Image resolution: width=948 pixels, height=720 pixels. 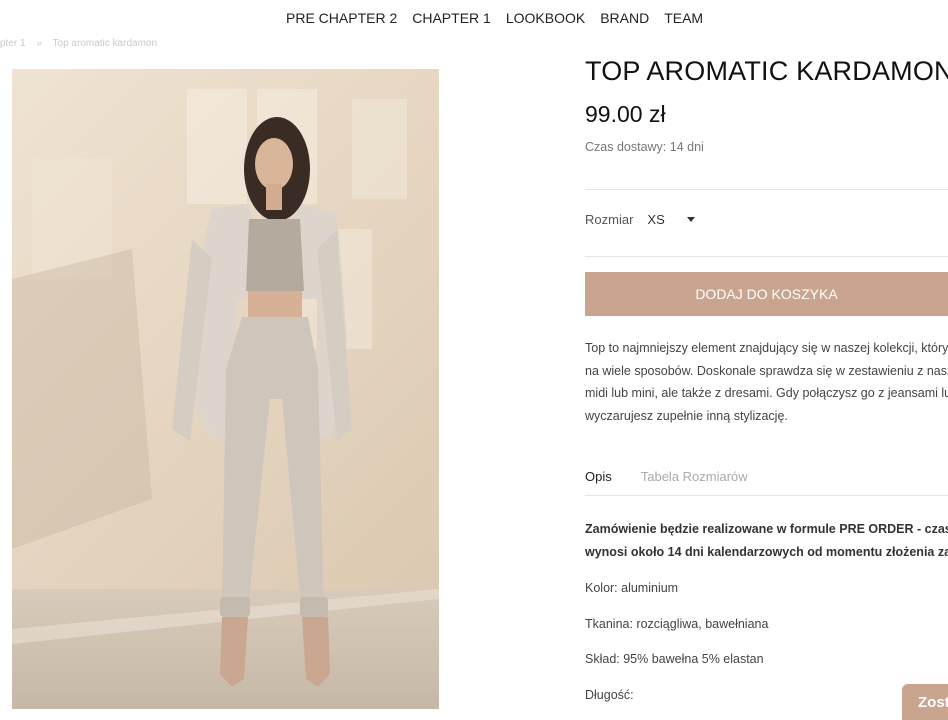 What do you see at coordinates (674, 659) in the screenshot?
I see `detail-composition: Skład: 95% bawełna 5% elastan` at bounding box center [674, 659].